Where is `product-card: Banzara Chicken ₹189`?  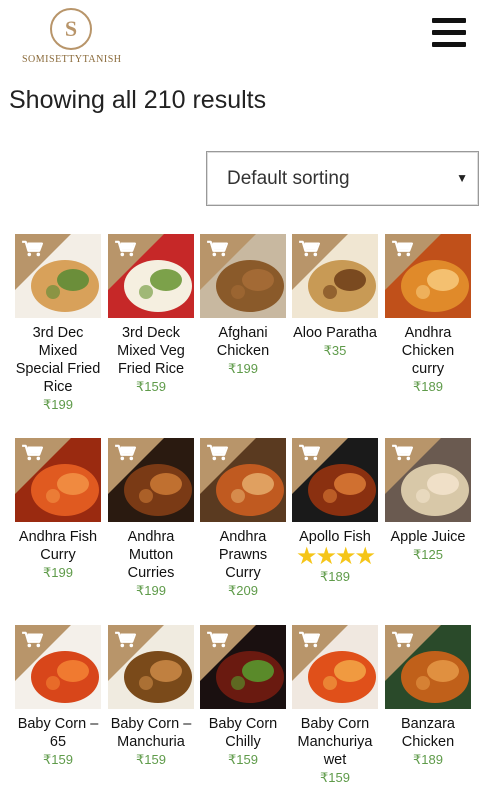 product-card: Banzara Chicken ₹189 is located at coordinates (428, 696).